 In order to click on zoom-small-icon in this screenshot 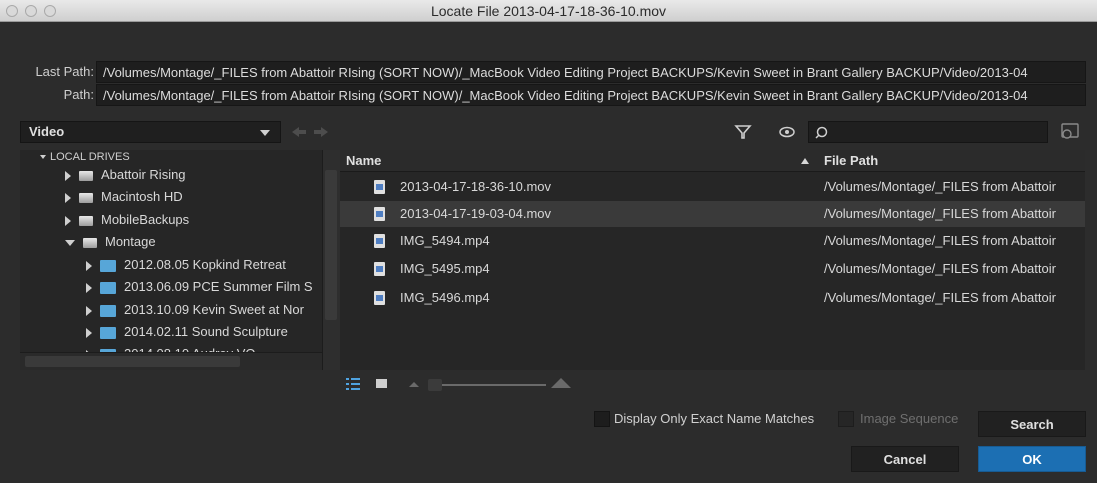, I will do `click(414, 384)`.